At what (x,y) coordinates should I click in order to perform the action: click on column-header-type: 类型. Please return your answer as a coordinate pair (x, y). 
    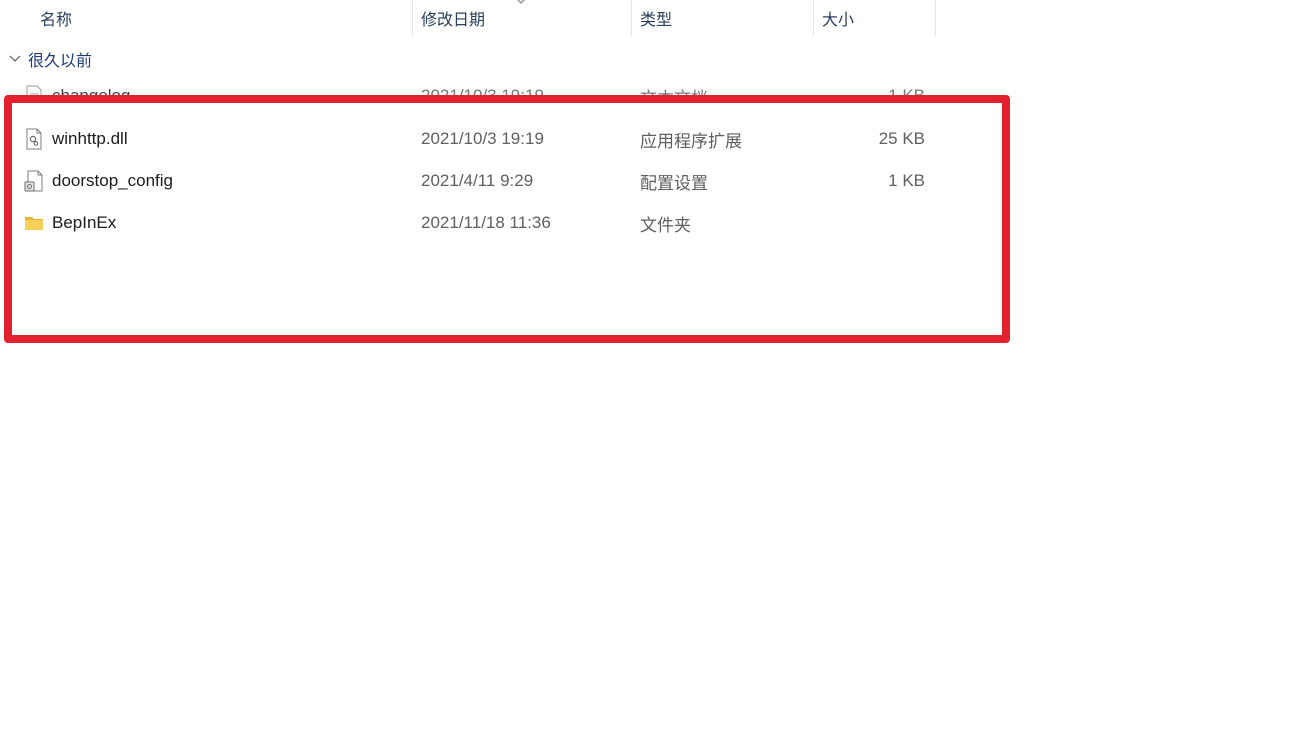
    Looking at the image, I should click on (725, 18).